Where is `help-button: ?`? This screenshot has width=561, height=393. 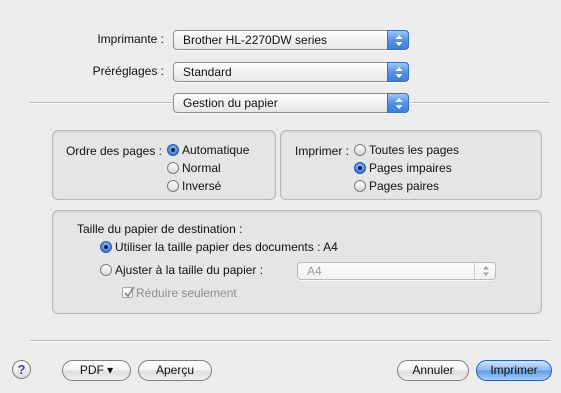
help-button: ? is located at coordinates (21, 369).